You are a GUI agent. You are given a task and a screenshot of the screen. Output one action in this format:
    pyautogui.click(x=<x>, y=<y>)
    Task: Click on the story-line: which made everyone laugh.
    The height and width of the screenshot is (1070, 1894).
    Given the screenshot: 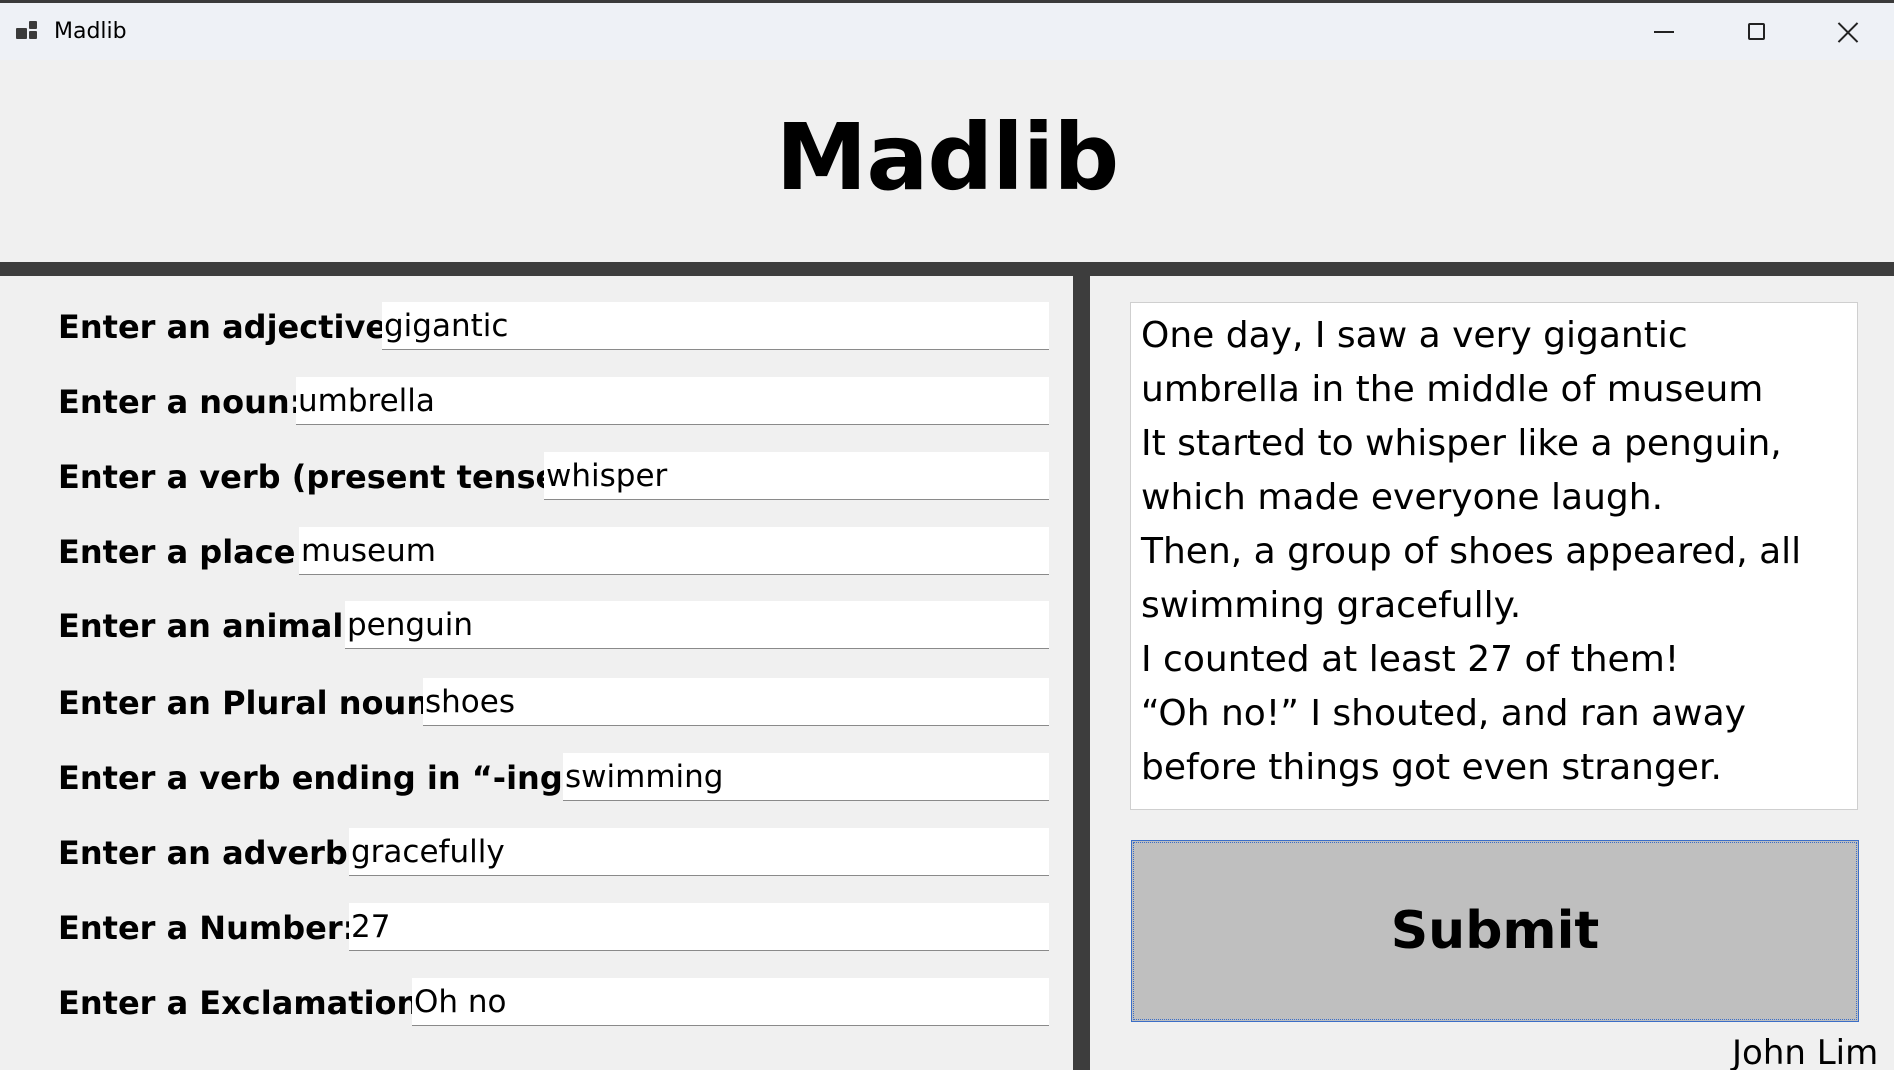 What is the action you would take?
    pyautogui.click(x=1402, y=497)
    